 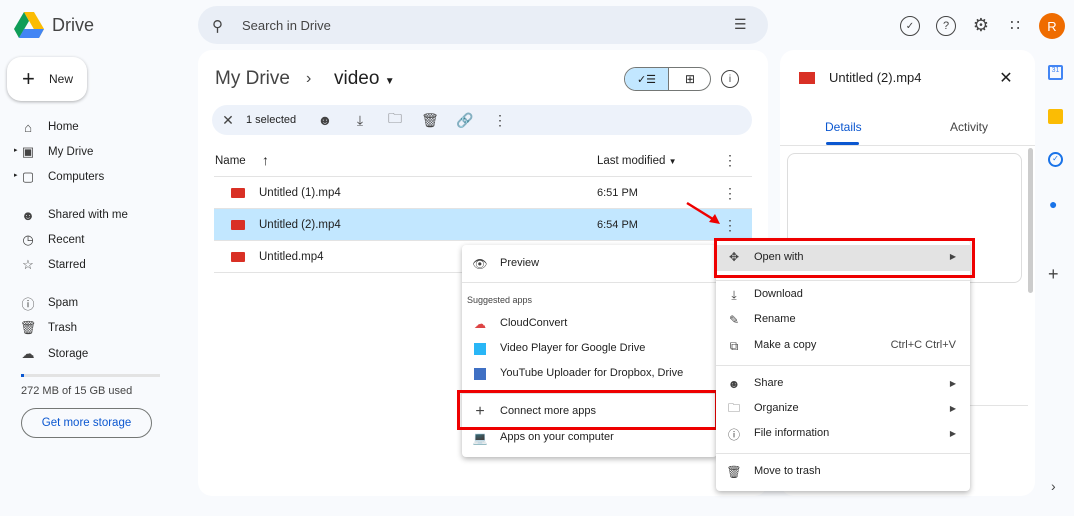 I want to click on new-button: + New, so click(x=47, y=79).